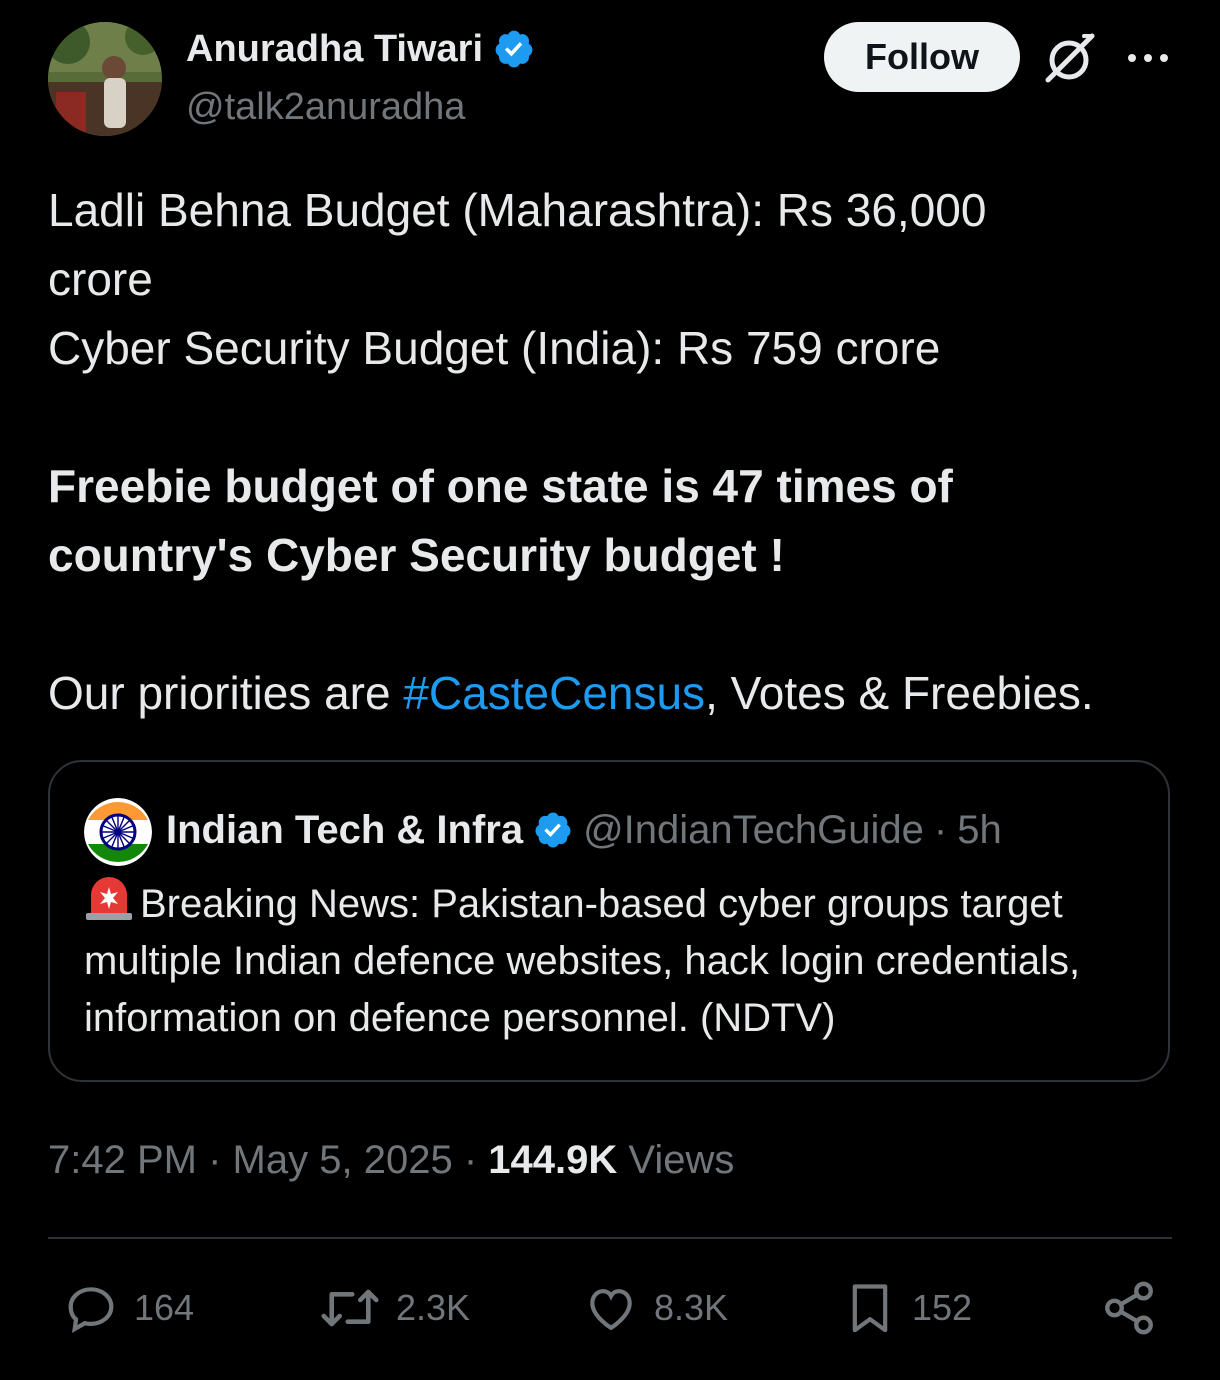 The width and height of the screenshot is (1220, 1380). I want to click on bookmark-count: 152, so click(942, 1307).